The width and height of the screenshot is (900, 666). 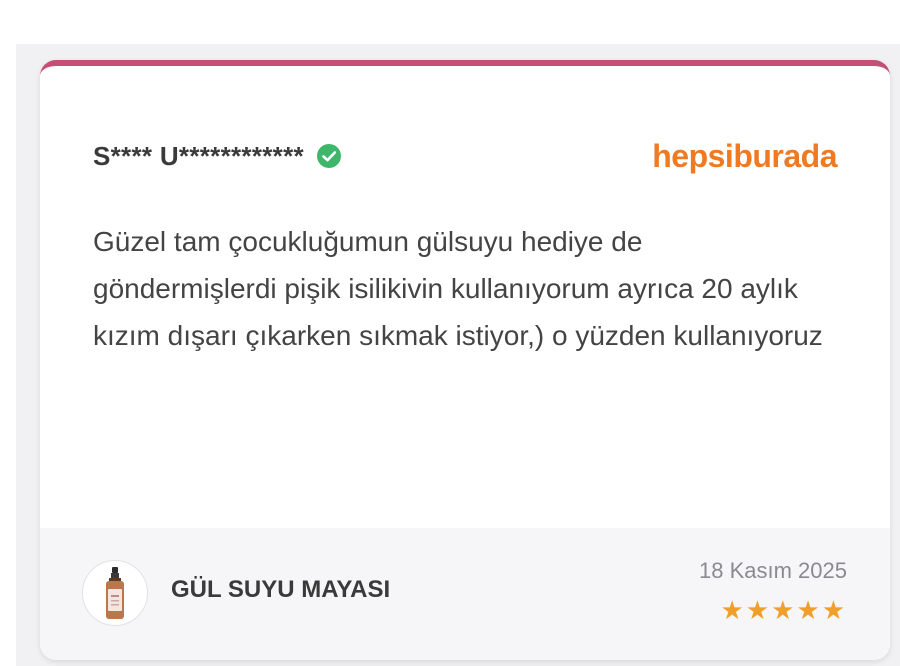 I want to click on hepsiburada-logo: hepsiburada, so click(x=744, y=155).